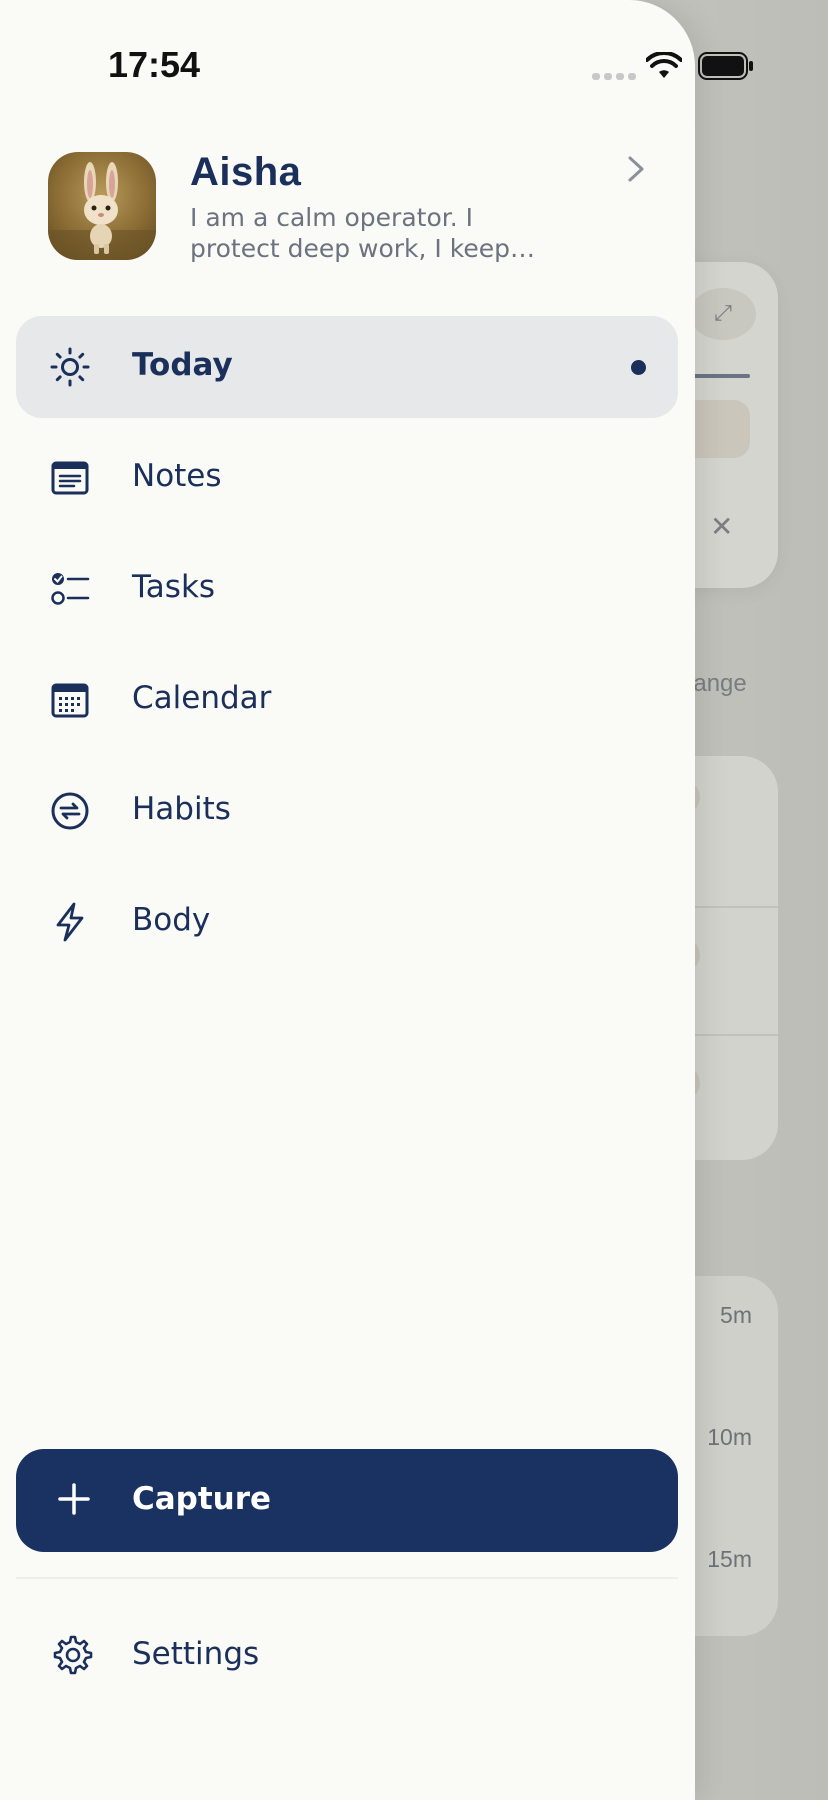  I want to click on nav-label: Notes, so click(177, 476).